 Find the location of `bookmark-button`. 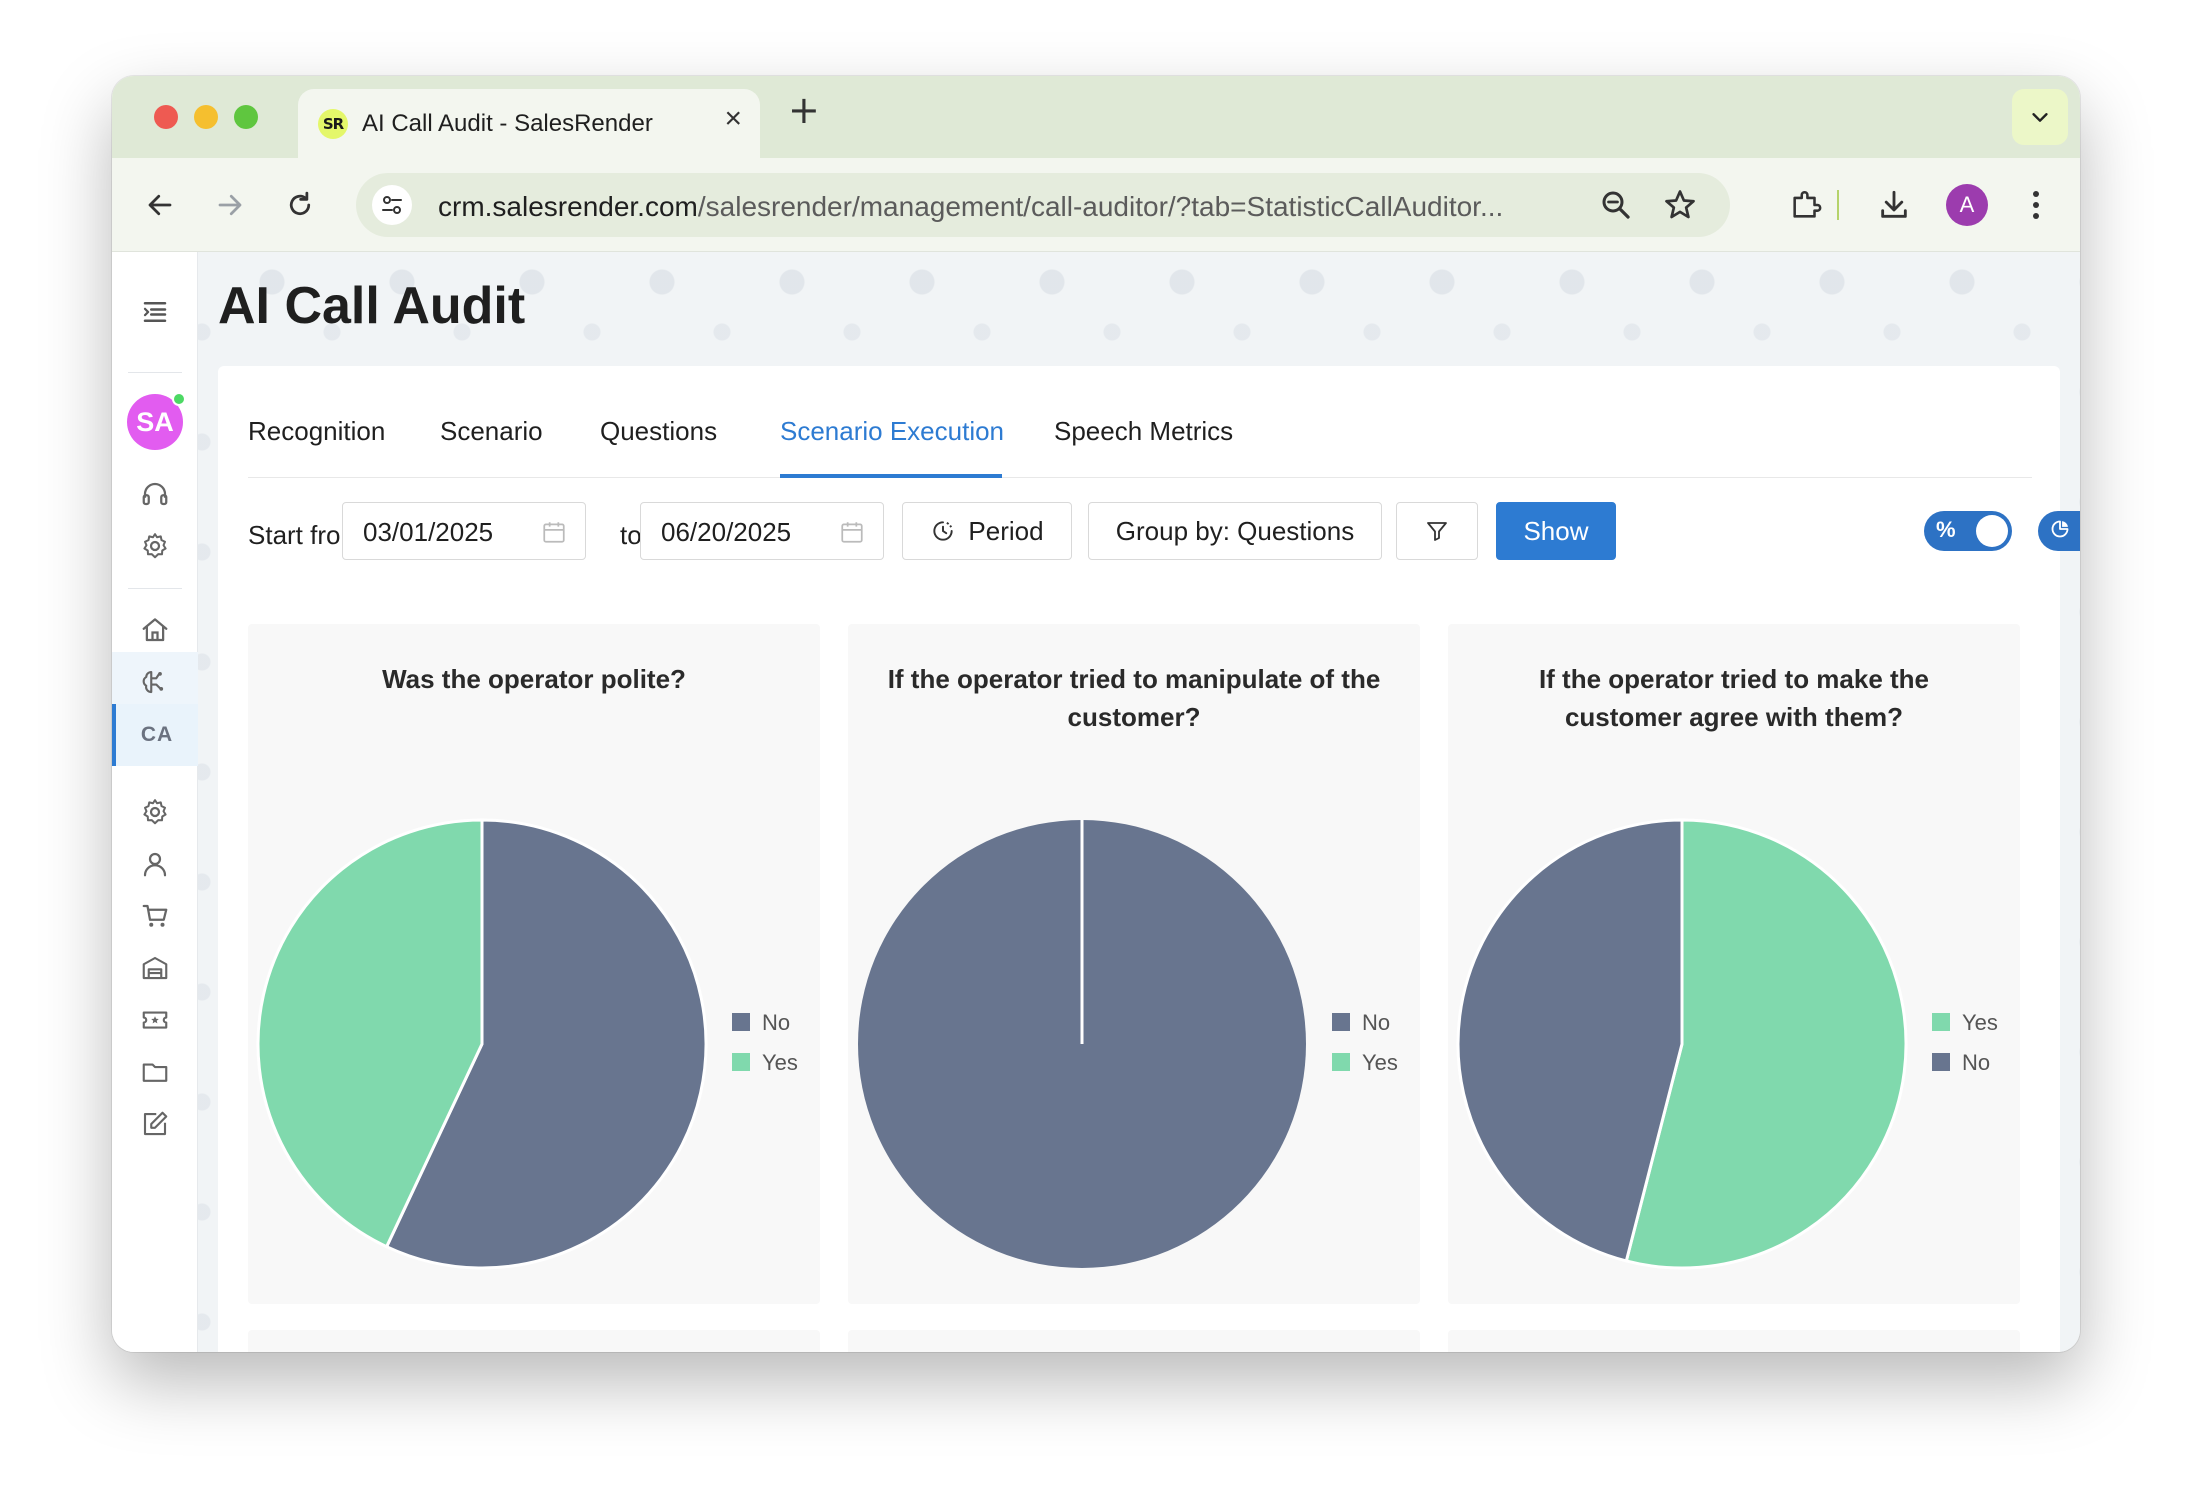

bookmark-button is located at coordinates (1680, 207).